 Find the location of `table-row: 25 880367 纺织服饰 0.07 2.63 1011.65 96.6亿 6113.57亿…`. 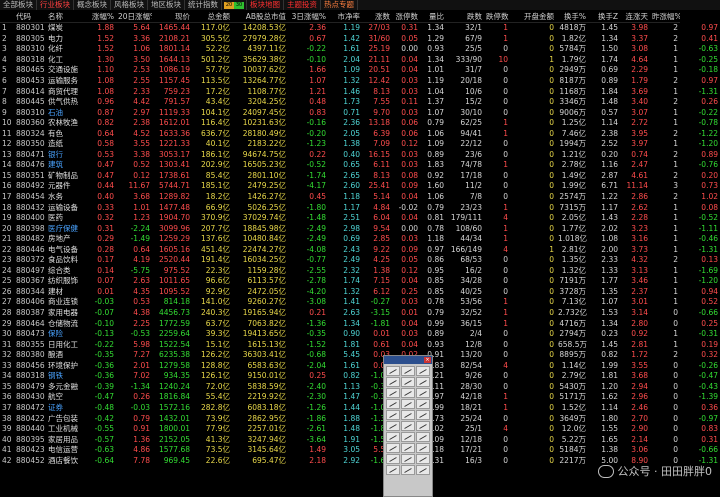

table-row: 25 880367 纺织服饰 0.07 2.63 1011.65 96.6亿 6113.57亿… is located at coordinates (360, 281).